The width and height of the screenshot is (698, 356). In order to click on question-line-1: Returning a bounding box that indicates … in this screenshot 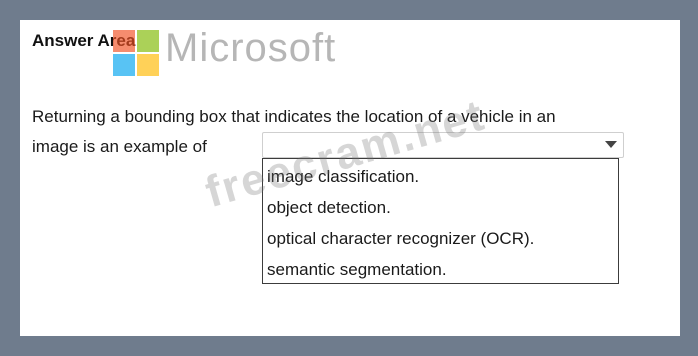, I will do `click(294, 116)`.